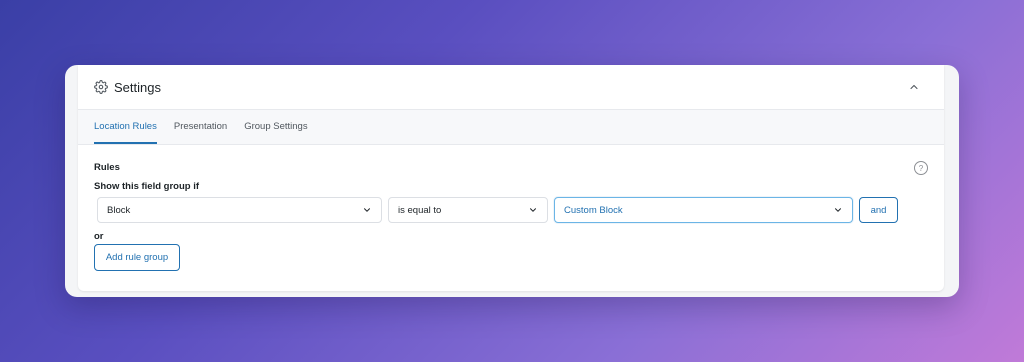 The width and height of the screenshot is (1024, 362). What do you see at coordinates (275, 127) in the screenshot?
I see `tab-group-settings: Group Settings` at bounding box center [275, 127].